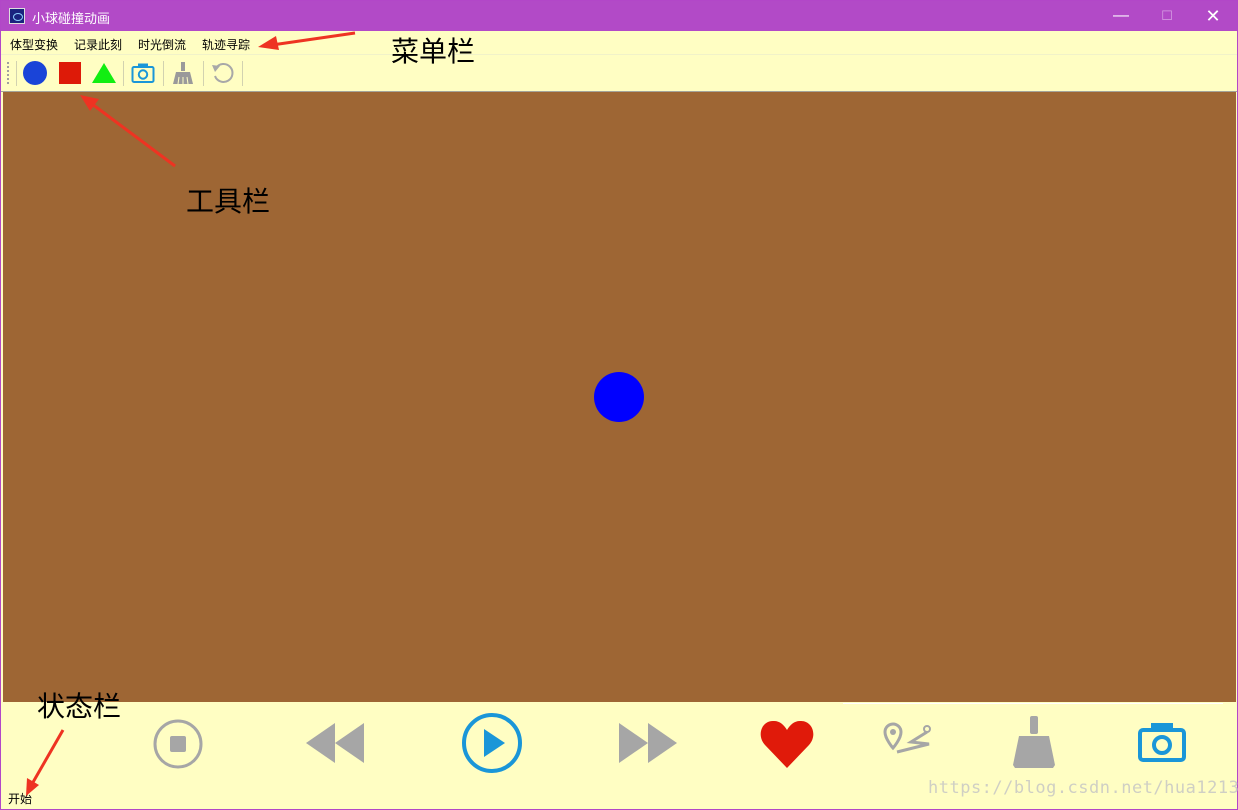 The height and width of the screenshot is (810, 1238). I want to click on trace-button, so click(904, 742).